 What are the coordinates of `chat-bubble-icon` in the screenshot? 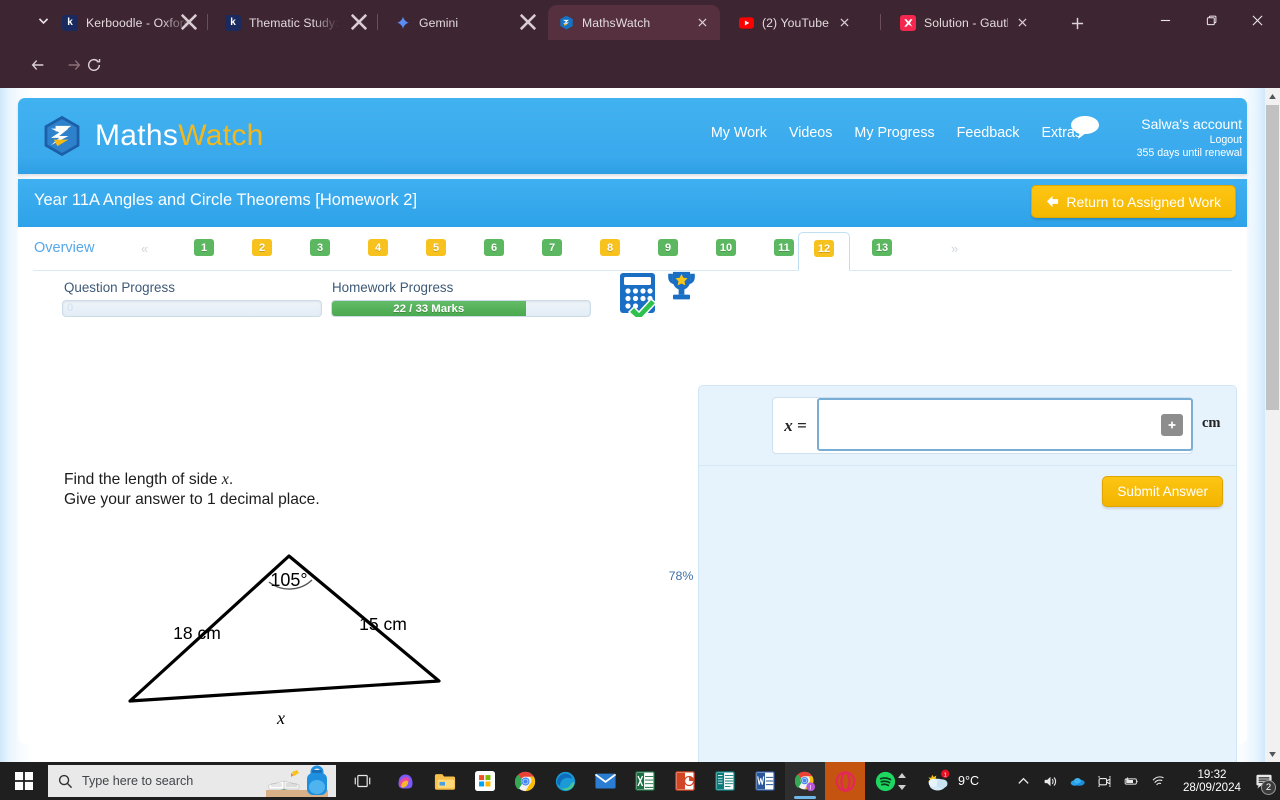 It's located at (1085, 127).